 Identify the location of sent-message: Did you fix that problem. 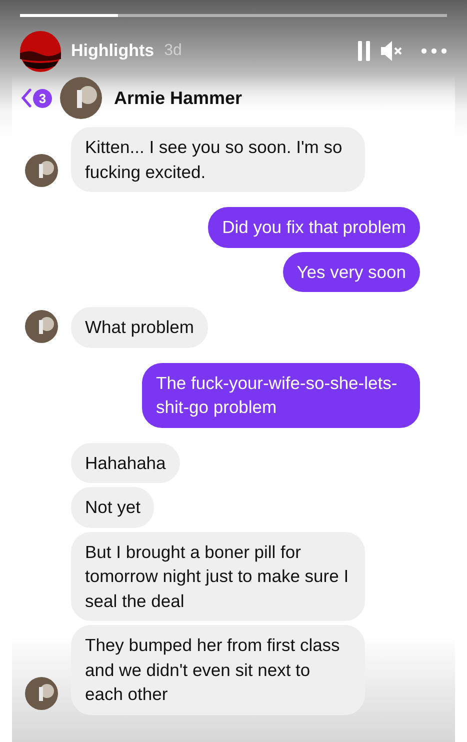
(314, 227).